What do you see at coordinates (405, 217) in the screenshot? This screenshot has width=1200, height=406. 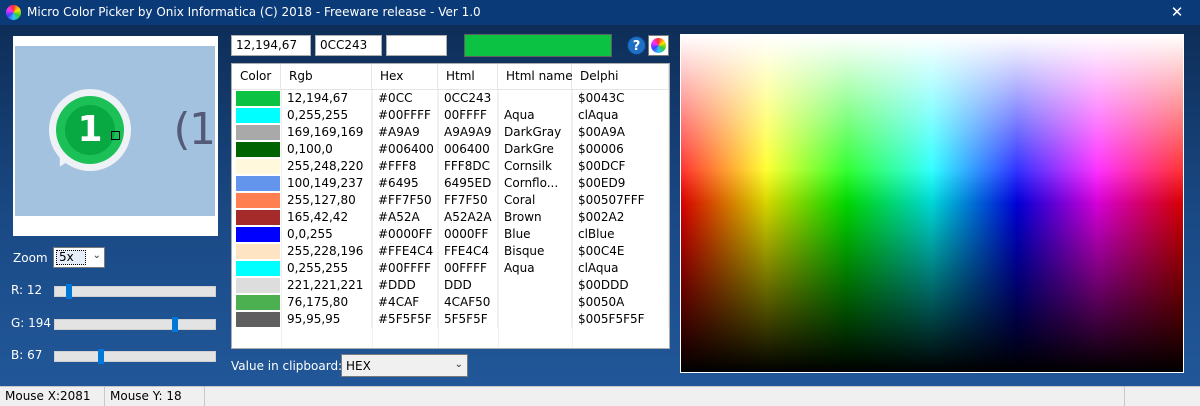 I see `table-cell-hex: #A52A` at bounding box center [405, 217].